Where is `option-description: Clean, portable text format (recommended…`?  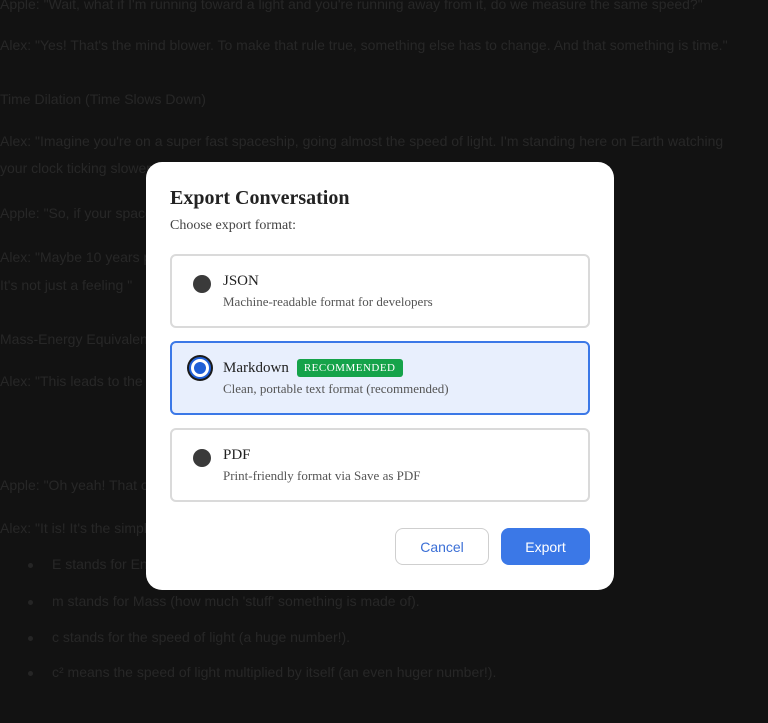
option-description: Clean, portable text format (recommended… is located at coordinates (336, 388).